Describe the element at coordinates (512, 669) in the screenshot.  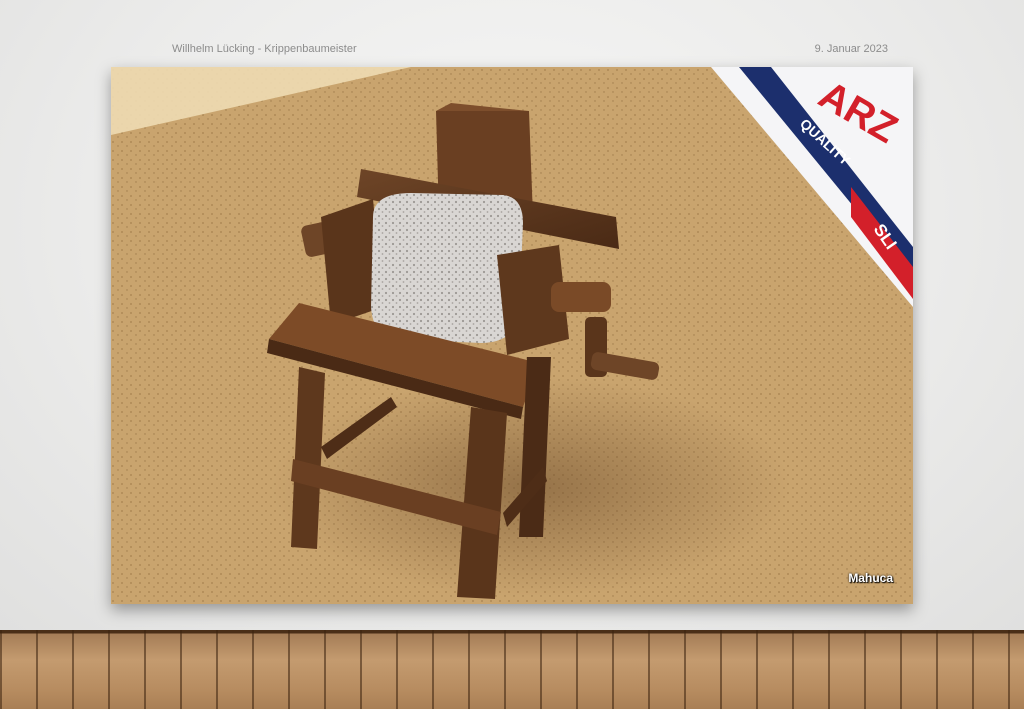
I see `wood-floor` at that location.